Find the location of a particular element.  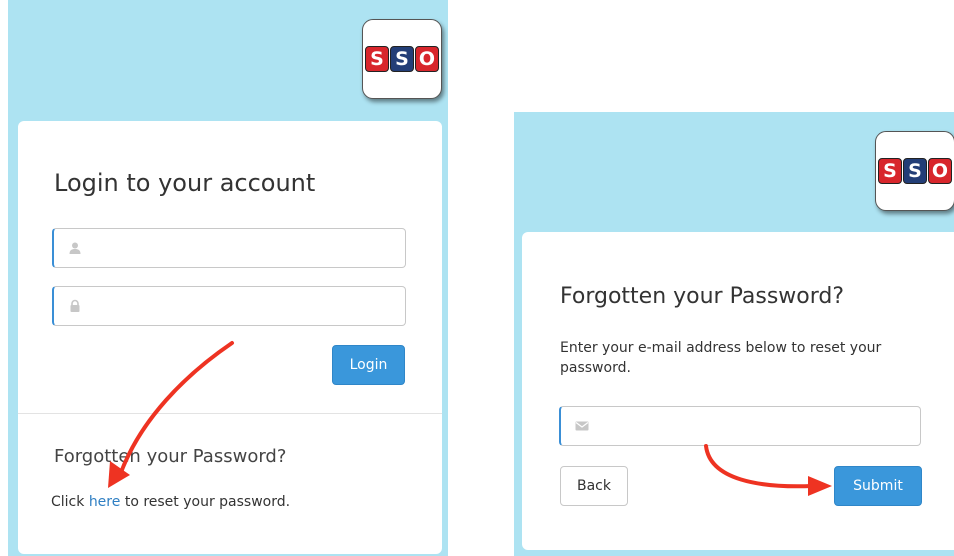

password-input is located at coordinates (229, 306).